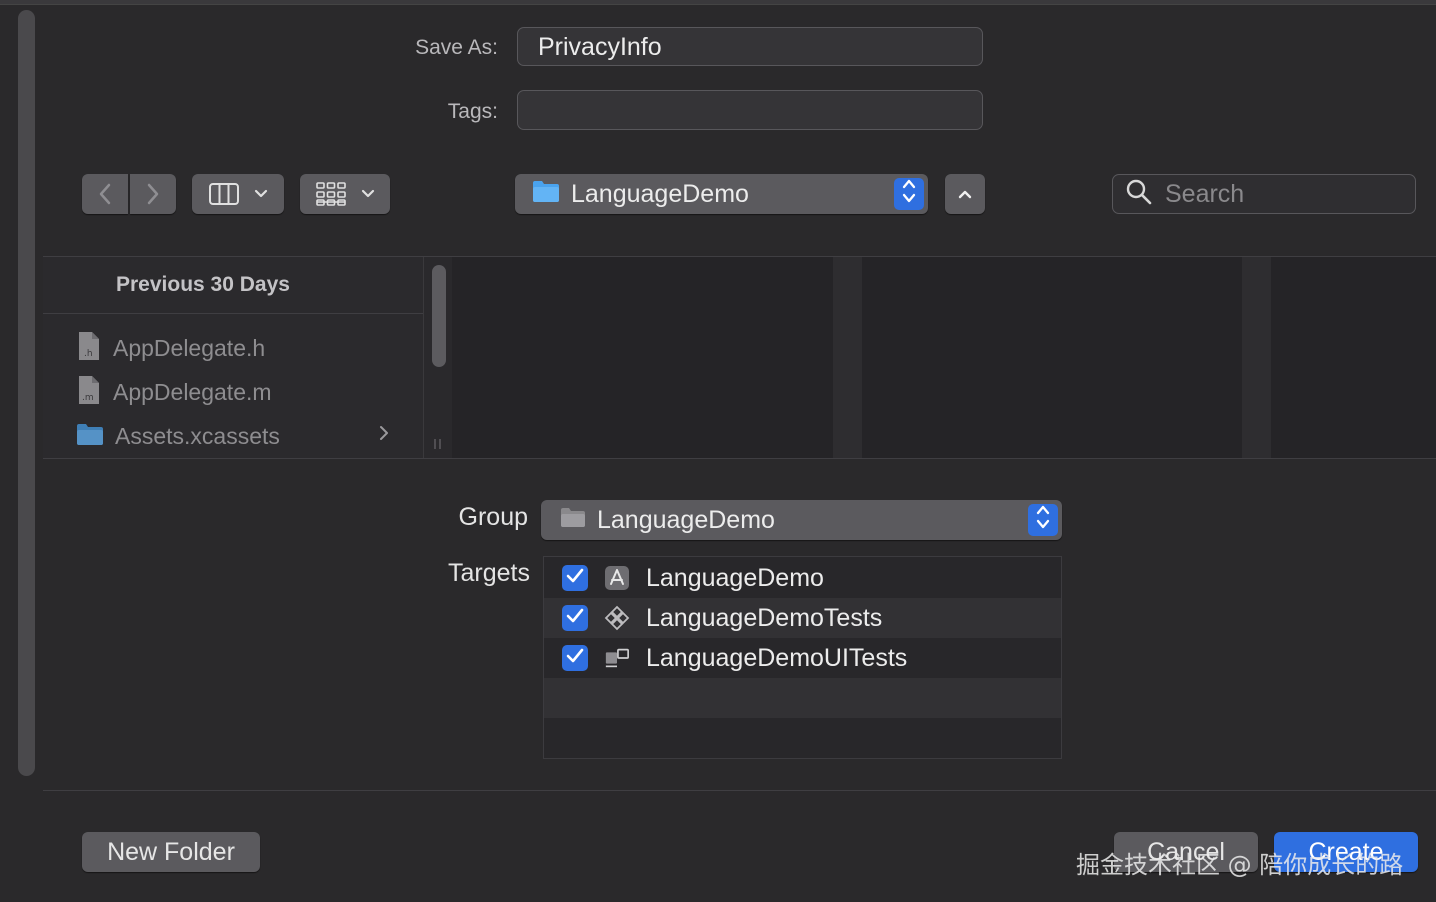  Describe the element at coordinates (456, 47) in the screenshot. I see `save-as-label: Save As:` at that location.